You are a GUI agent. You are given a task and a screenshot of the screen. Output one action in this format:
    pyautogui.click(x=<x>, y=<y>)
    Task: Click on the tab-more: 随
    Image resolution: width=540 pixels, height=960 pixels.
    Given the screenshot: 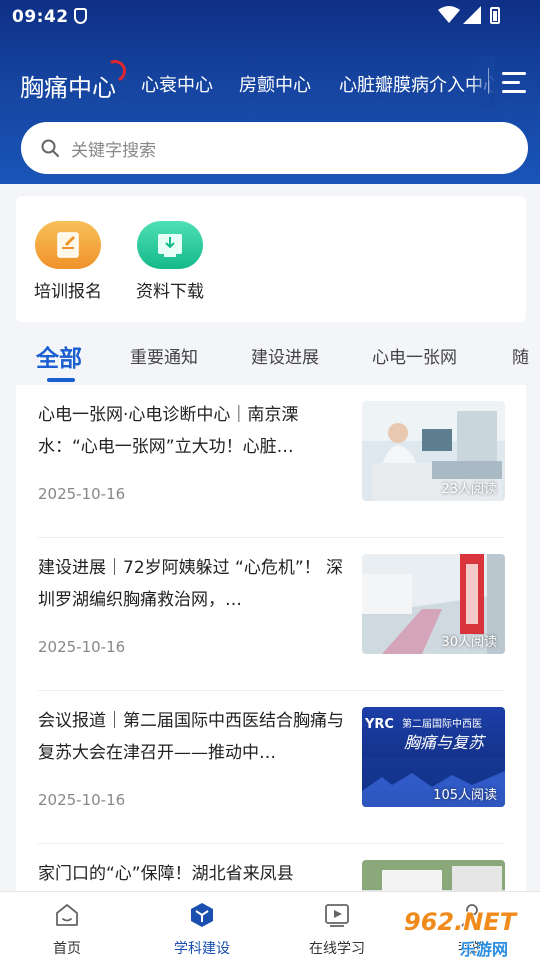 What is the action you would take?
    pyautogui.click(x=520, y=355)
    